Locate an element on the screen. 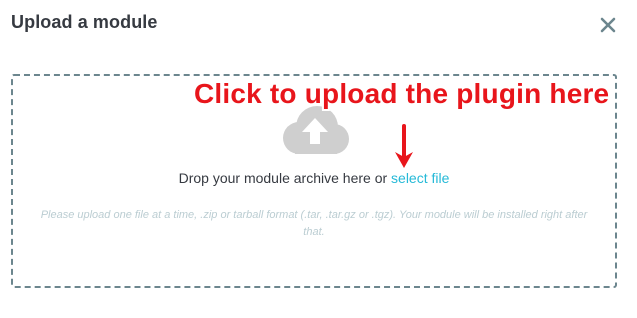 The image size is (637, 318). cloud-upload-icon is located at coordinates (314, 132).